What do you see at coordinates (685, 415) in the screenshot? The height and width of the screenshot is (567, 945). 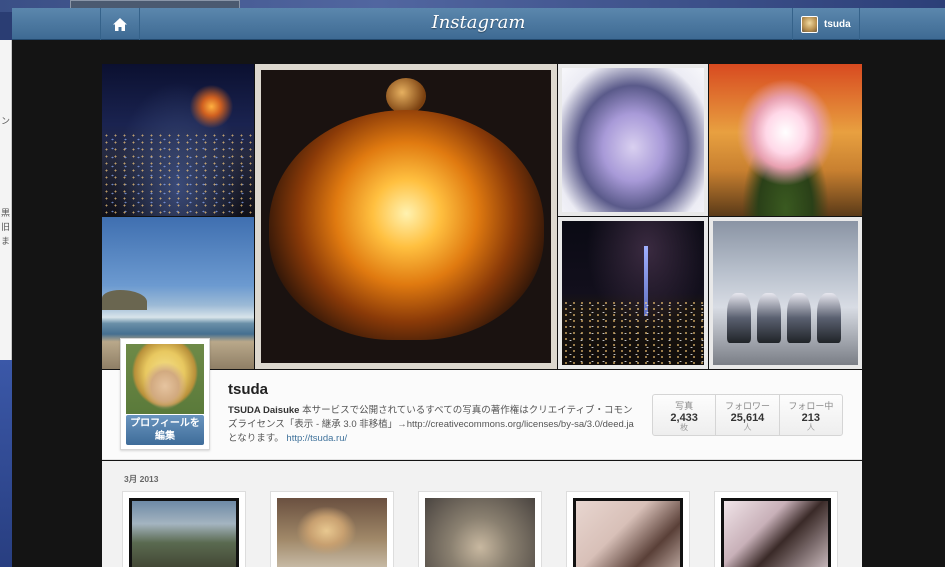 I see `stat-photos: 写真 2,433 枚` at bounding box center [685, 415].